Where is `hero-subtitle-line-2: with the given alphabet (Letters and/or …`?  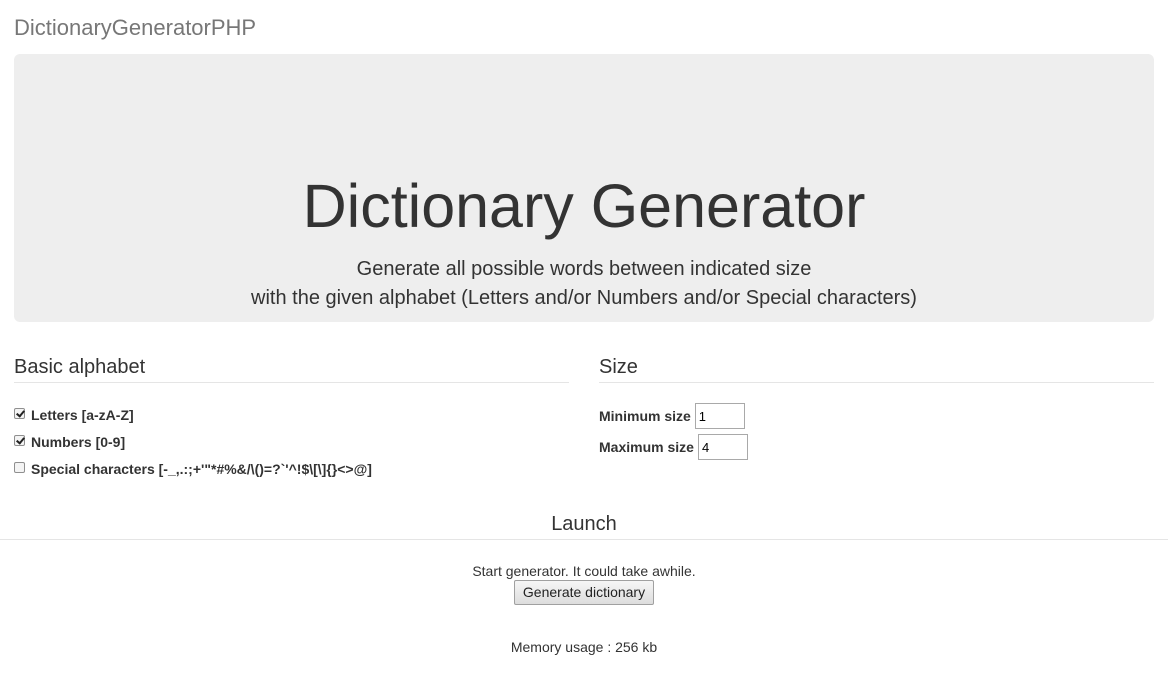
hero-subtitle-line-2: with the given alphabet (Letters and/or … is located at coordinates (584, 298).